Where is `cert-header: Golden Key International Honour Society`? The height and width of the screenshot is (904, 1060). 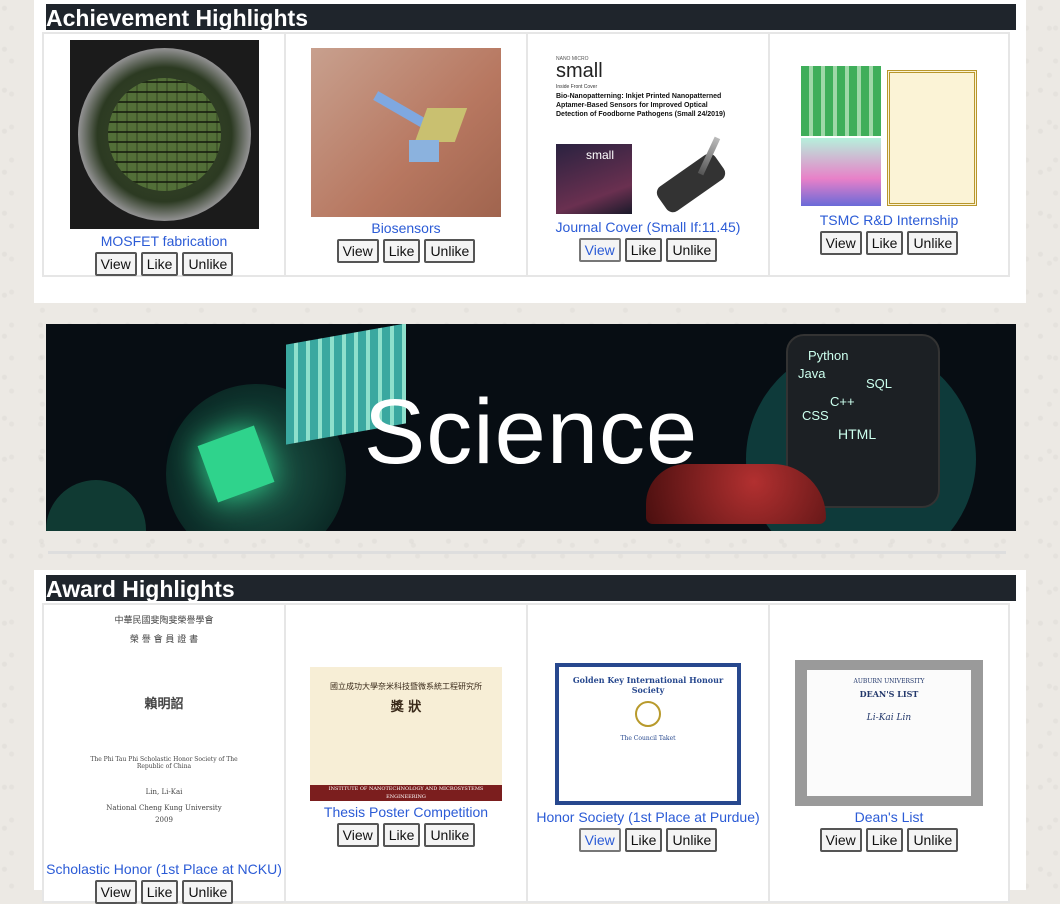
cert-header: Golden Key International Honour Society is located at coordinates (648, 685).